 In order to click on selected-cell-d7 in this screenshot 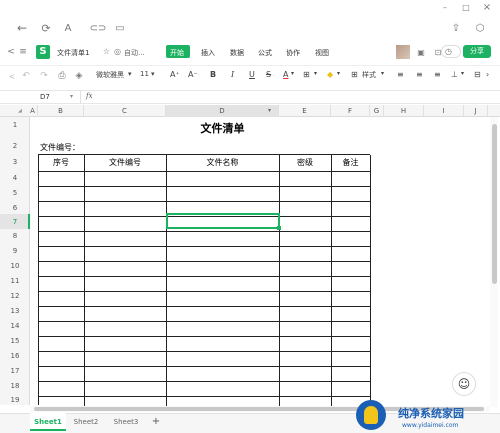, I will do `click(223, 221)`.